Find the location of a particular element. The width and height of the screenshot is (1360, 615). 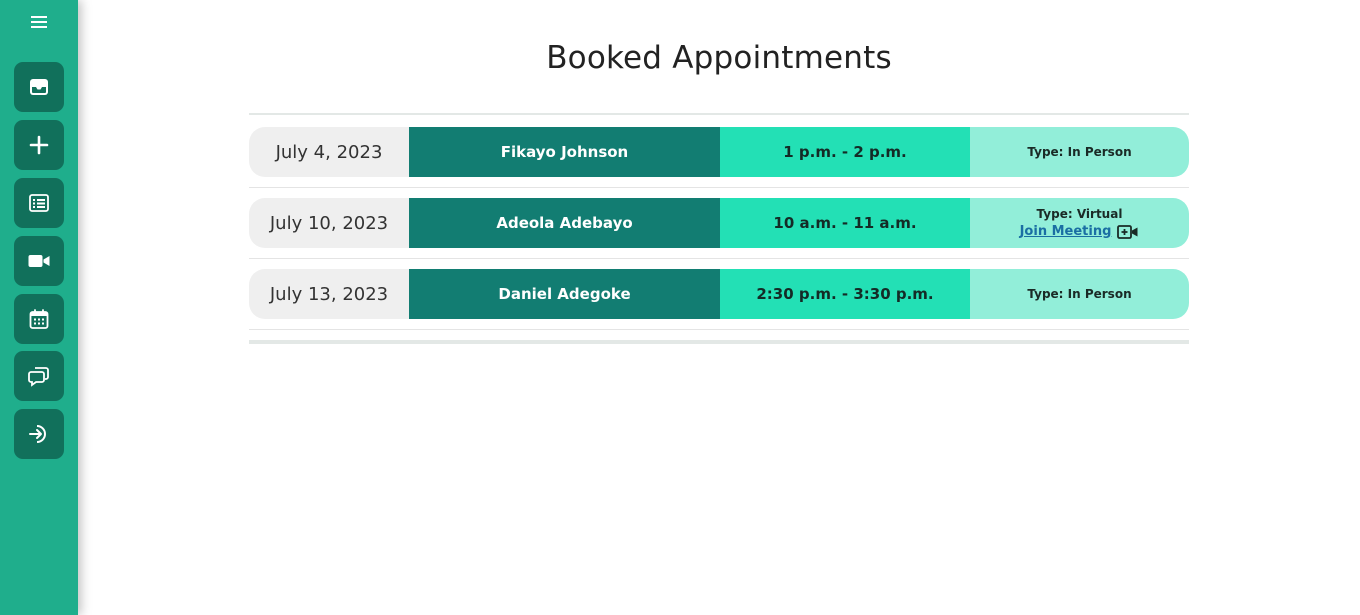

list-icon is located at coordinates (39, 203).